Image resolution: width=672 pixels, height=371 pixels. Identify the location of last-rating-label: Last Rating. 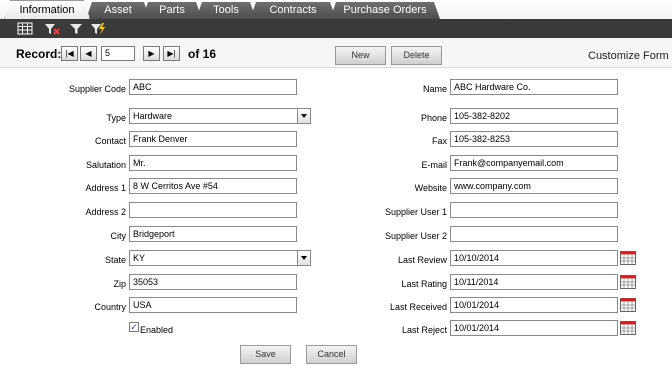
(424, 284).